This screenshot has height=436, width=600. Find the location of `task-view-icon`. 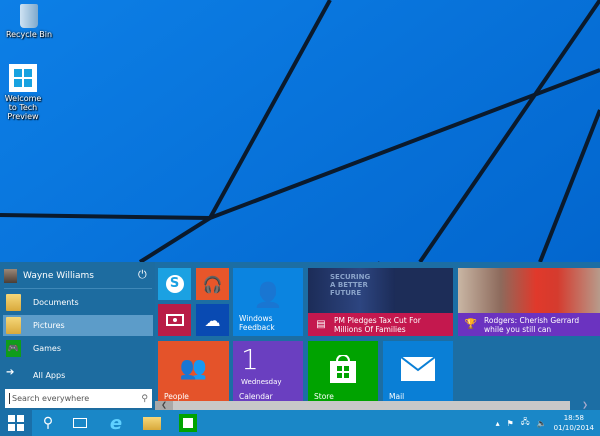

task-view-icon is located at coordinates (80, 423).